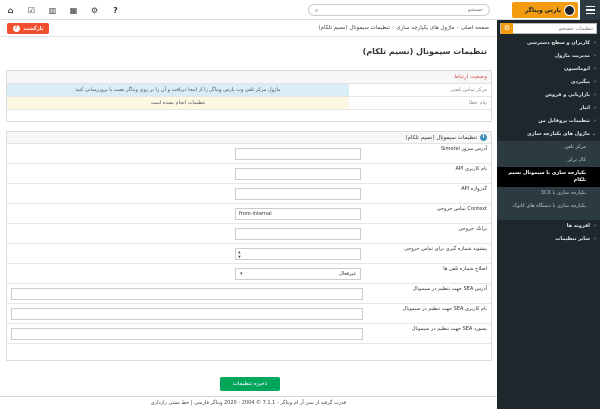 Image resolution: width=600 pixels, height=409 pixels. I want to click on sidebar-search: ⚙, so click(548, 28).